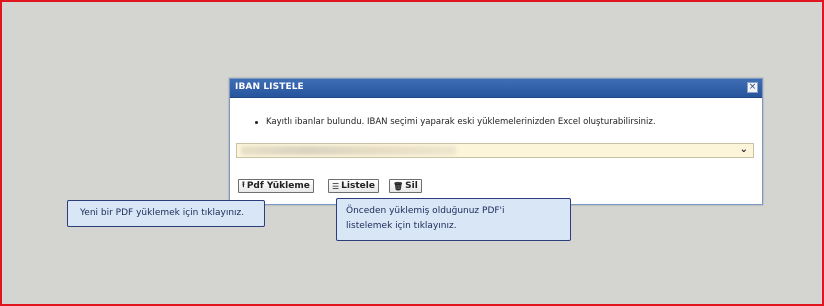  What do you see at coordinates (162, 213) in the screenshot?
I see `upload-tooltip-text: Yeni bir PDF yüklemek için tıklayınız.` at bounding box center [162, 213].